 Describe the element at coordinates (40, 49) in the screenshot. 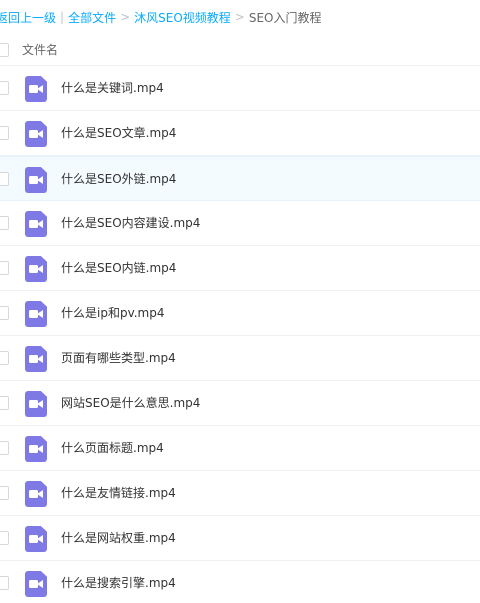

I see `filename-column-header: 文件名` at that location.